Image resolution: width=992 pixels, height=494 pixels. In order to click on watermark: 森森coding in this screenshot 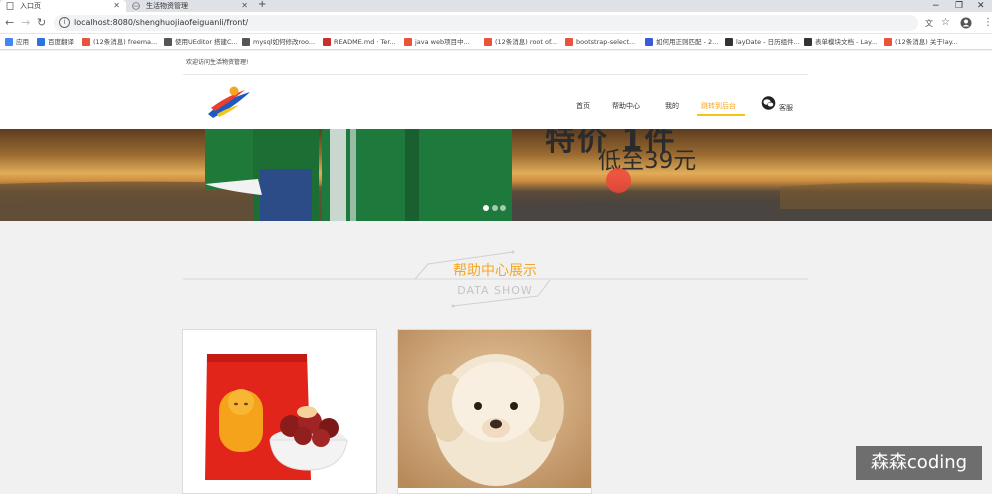, I will do `click(919, 463)`.